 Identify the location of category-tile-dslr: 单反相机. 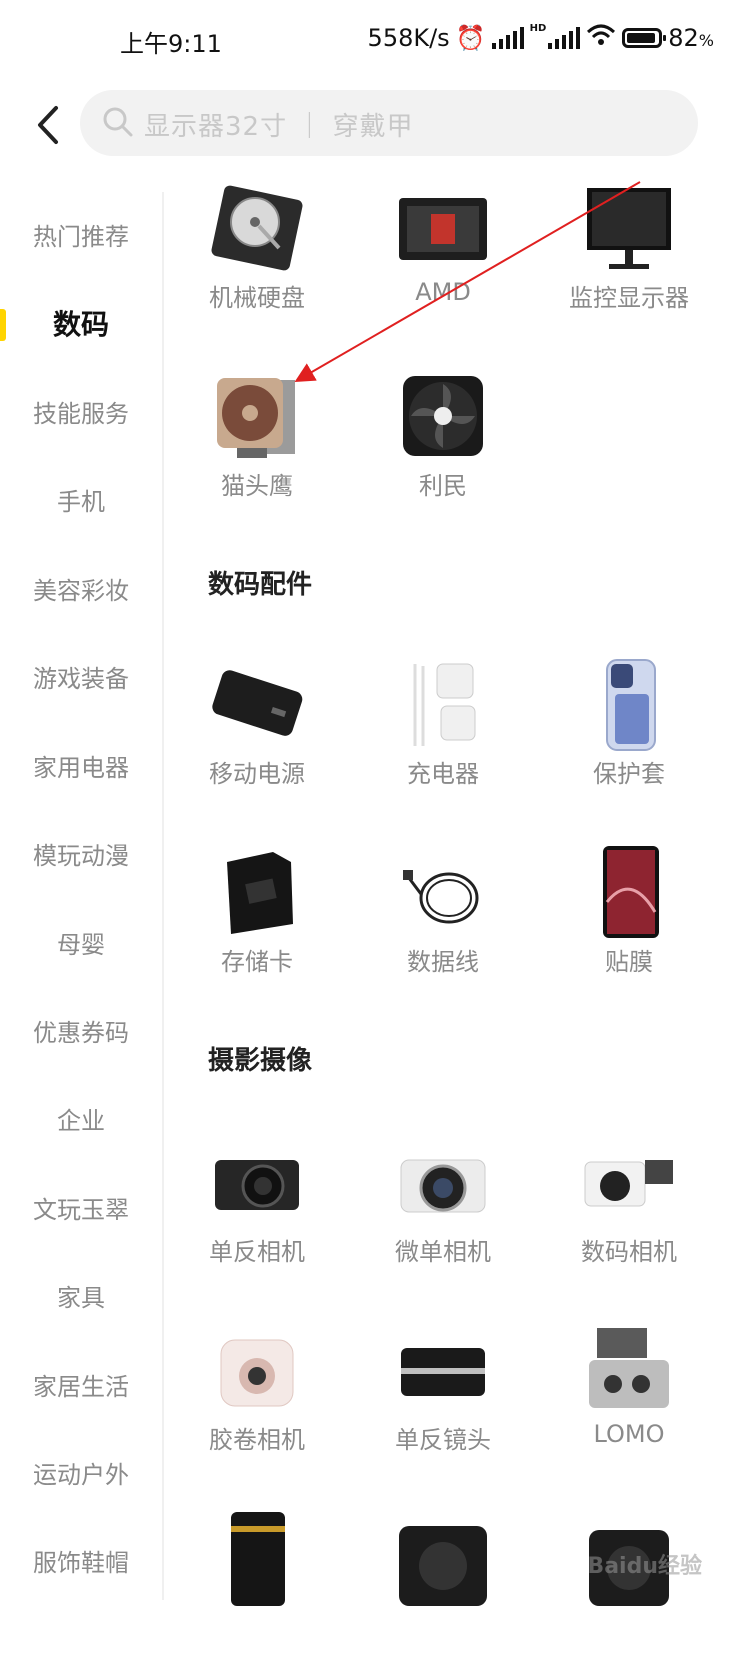
(257, 1202).